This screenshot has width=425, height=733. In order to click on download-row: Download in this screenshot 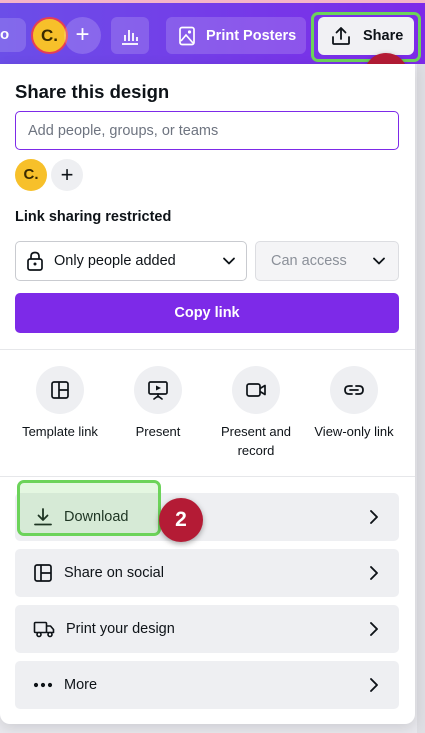, I will do `click(207, 517)`.